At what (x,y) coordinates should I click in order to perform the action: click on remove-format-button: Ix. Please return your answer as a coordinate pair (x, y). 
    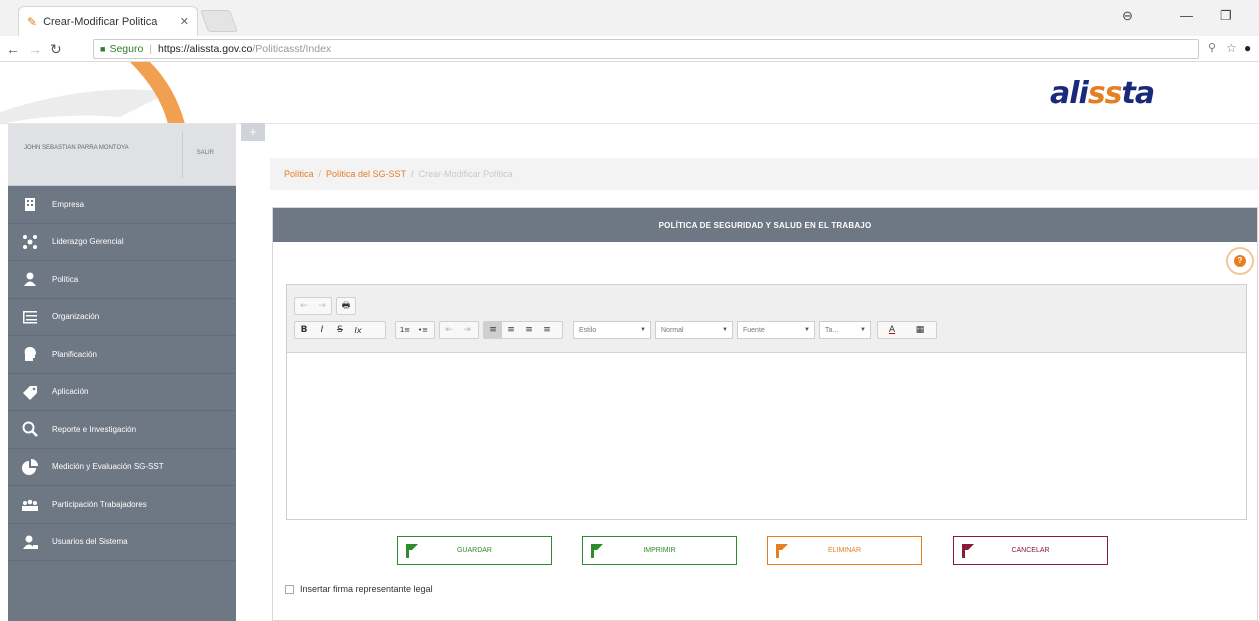
    Looking at the image, I should click on (358, 330).